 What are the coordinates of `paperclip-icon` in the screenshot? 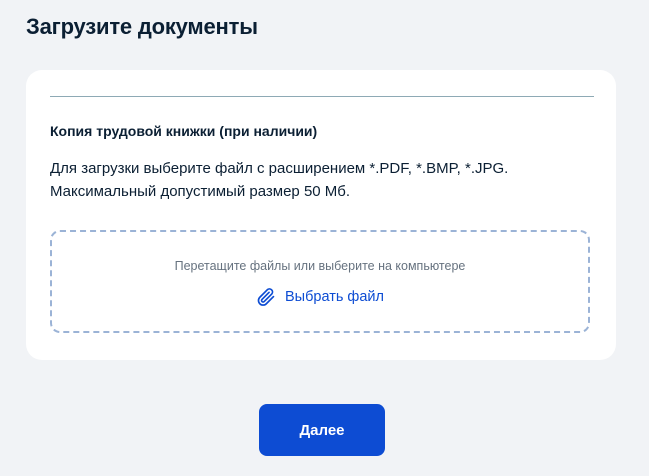 It's located at (266, 297).